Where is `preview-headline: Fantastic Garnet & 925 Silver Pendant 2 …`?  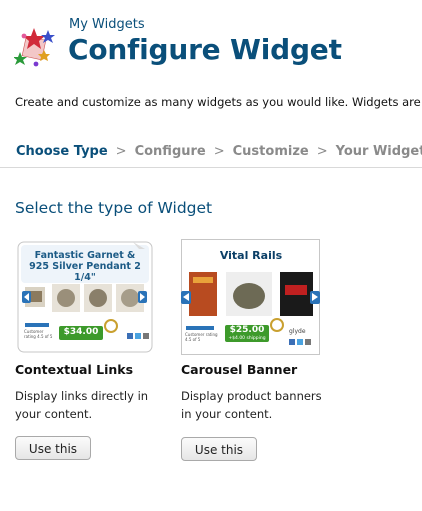 preview-headline: Fantastic Garnet & 925 Silver Pendant 2 … is located at coordinates (85, 266).